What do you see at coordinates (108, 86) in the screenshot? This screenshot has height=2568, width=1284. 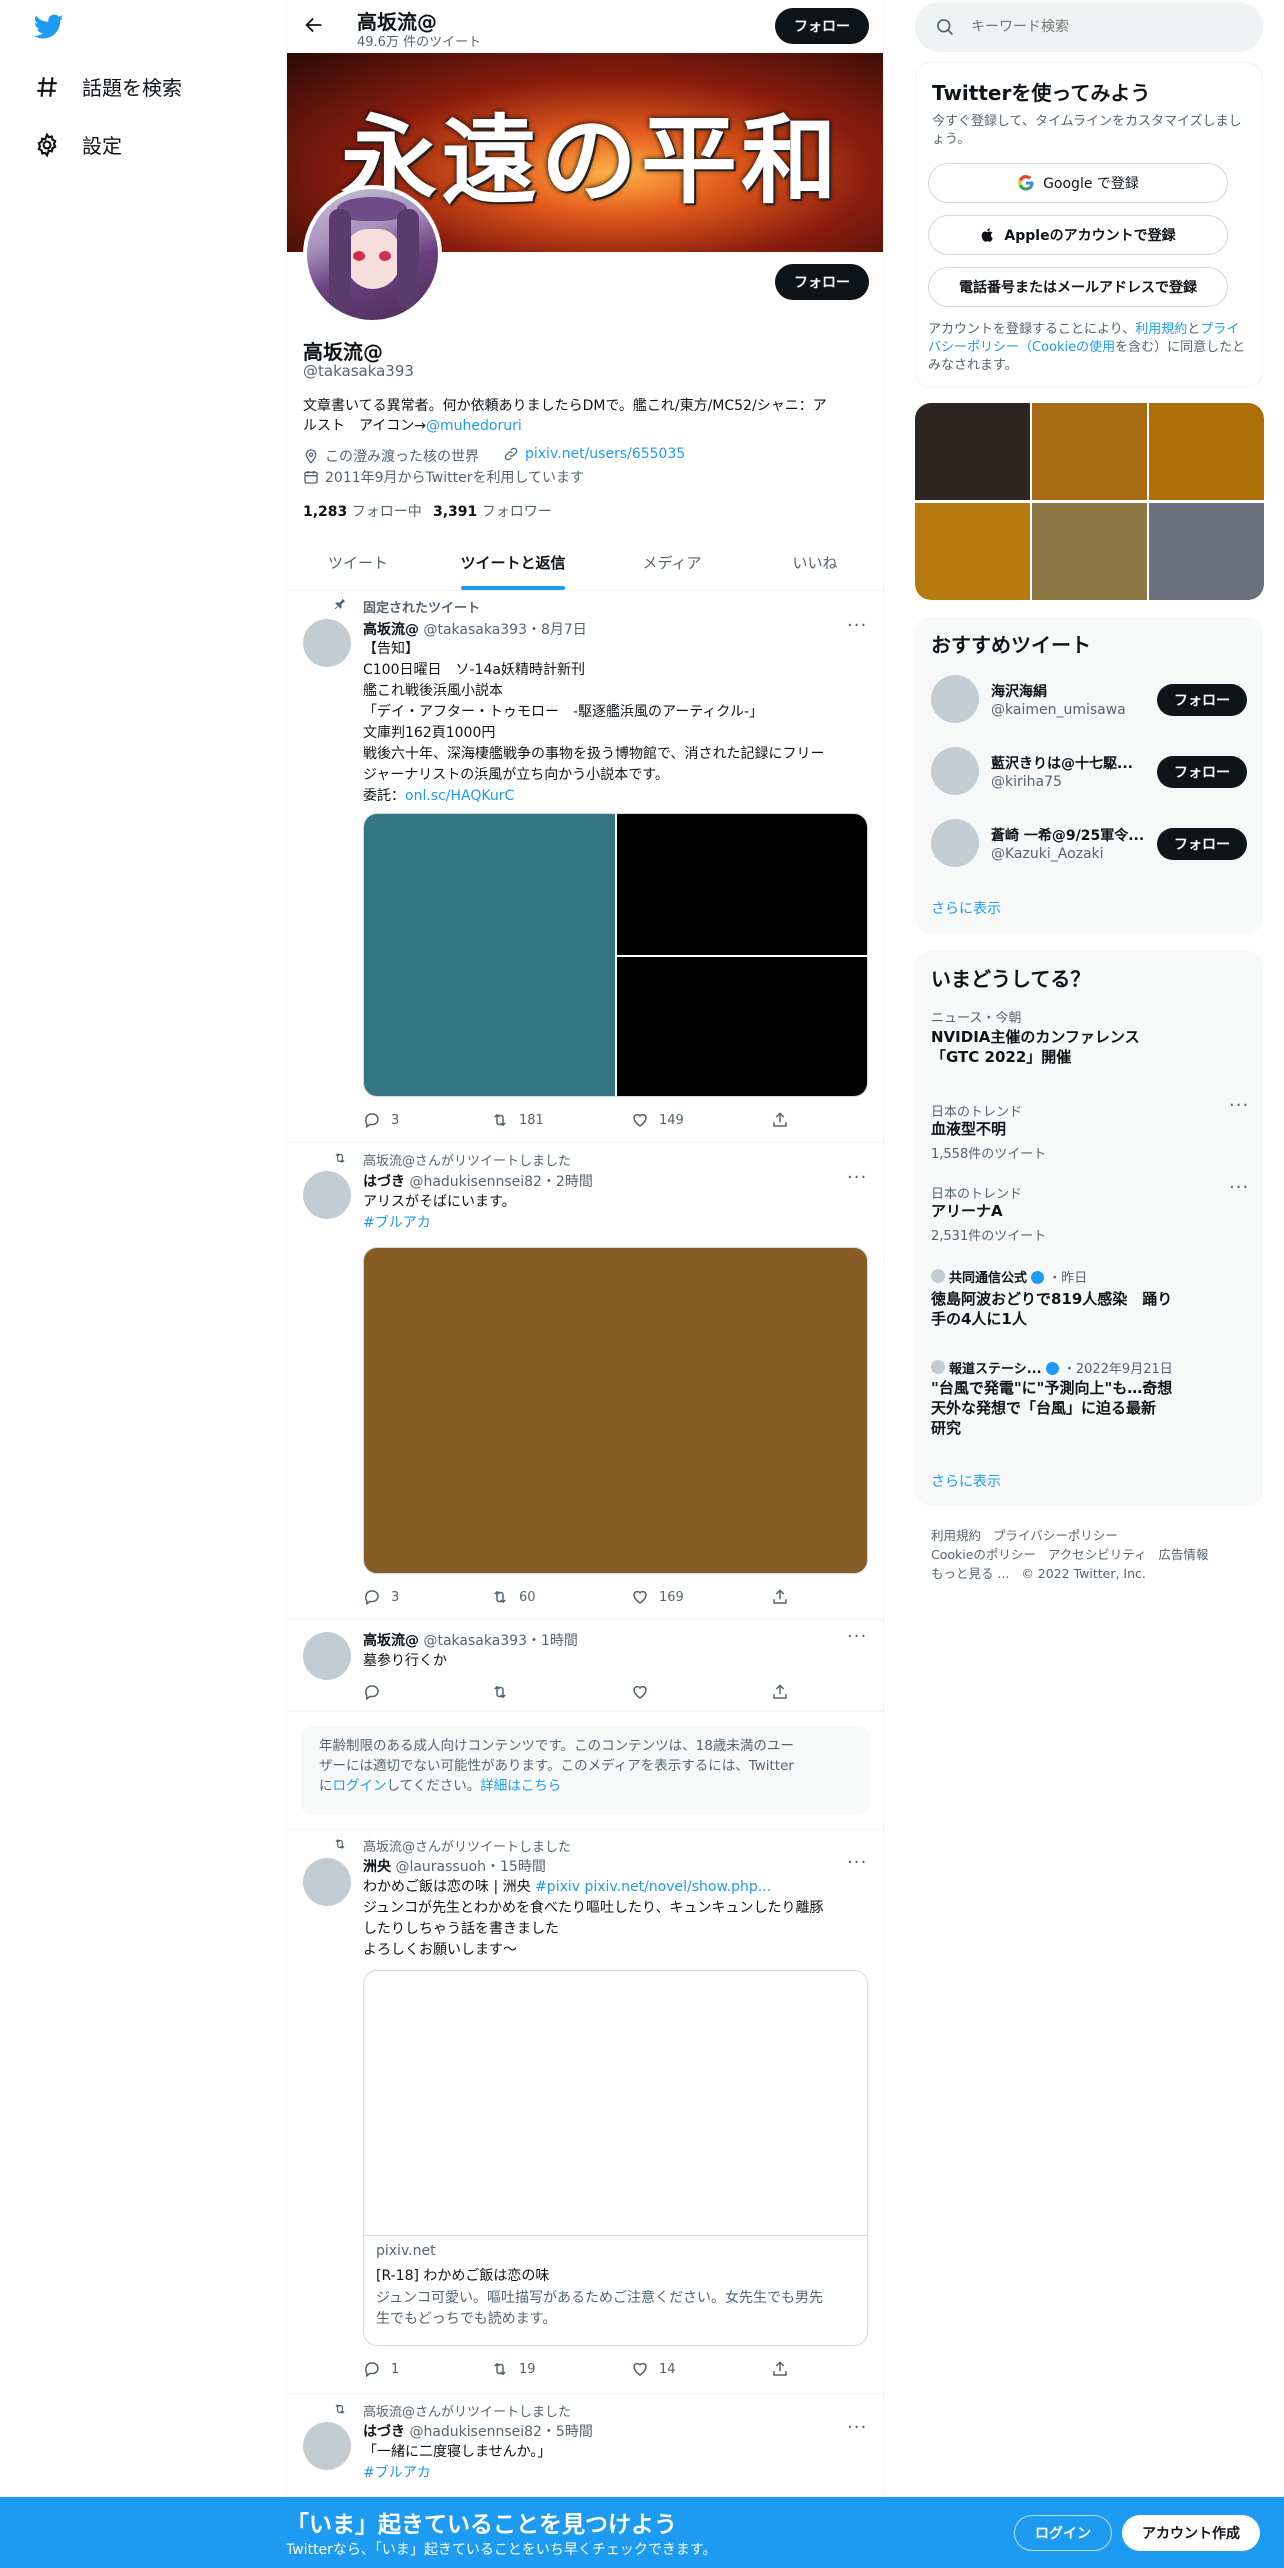 I see `nav-explore: 話題を検索` at bounding box center [108, 86].